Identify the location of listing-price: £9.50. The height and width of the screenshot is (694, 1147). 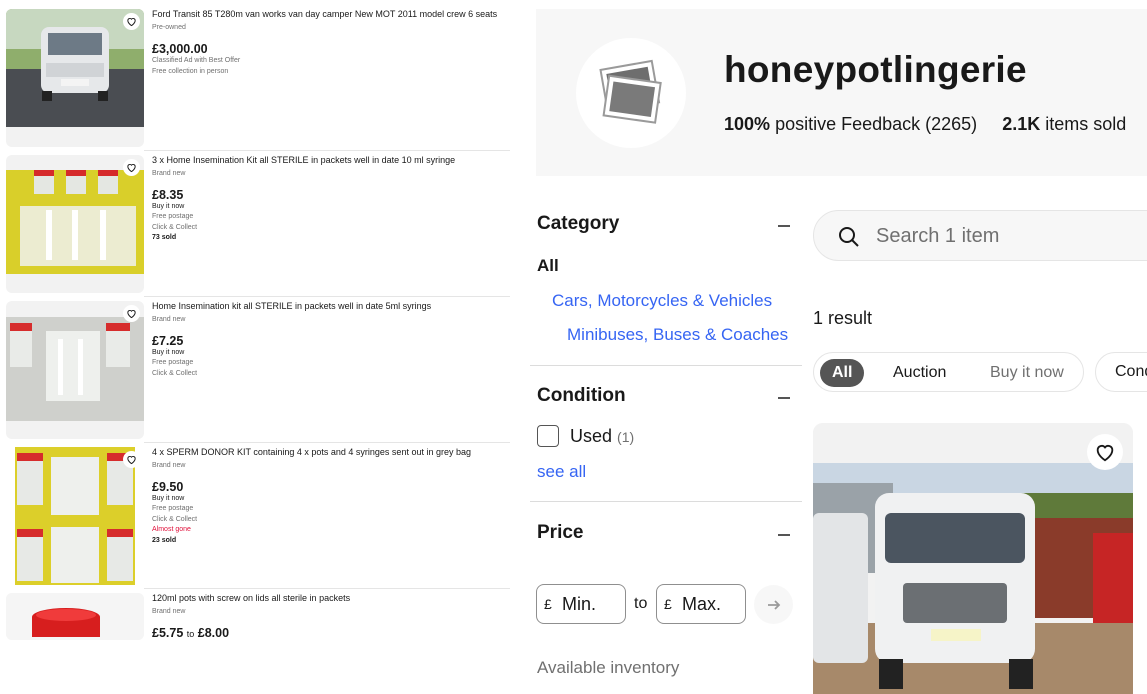
(168, 487).